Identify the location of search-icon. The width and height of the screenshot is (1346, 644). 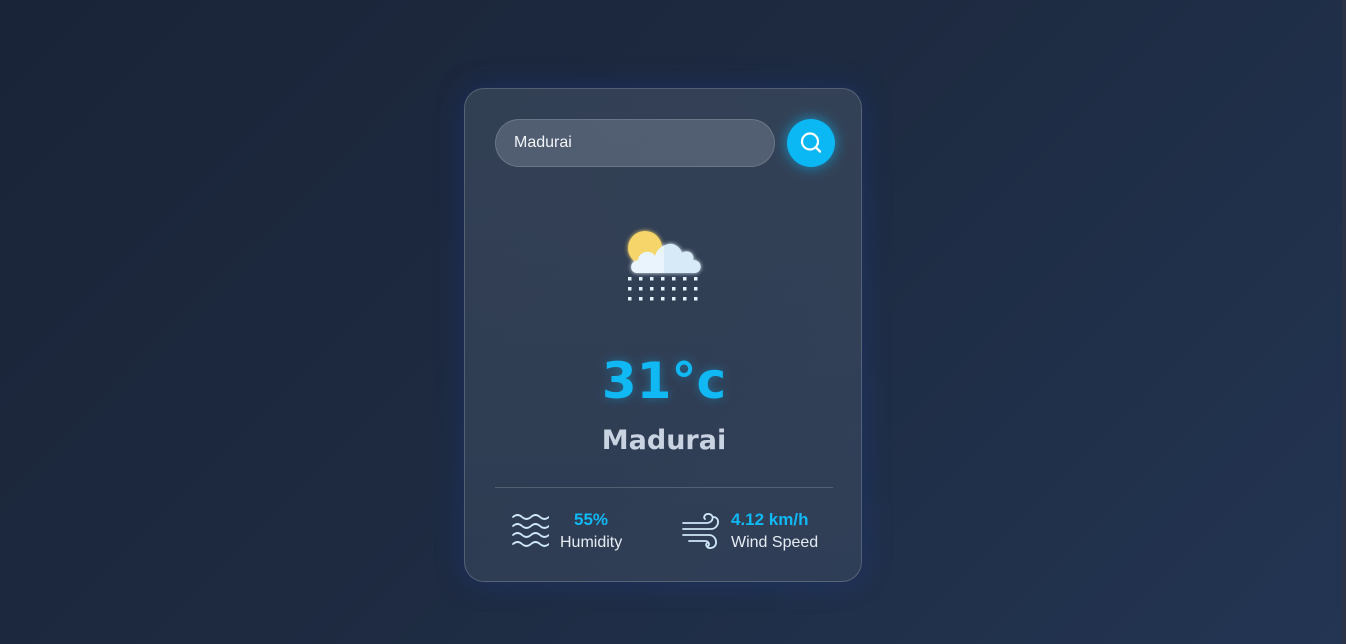
(811, 142).